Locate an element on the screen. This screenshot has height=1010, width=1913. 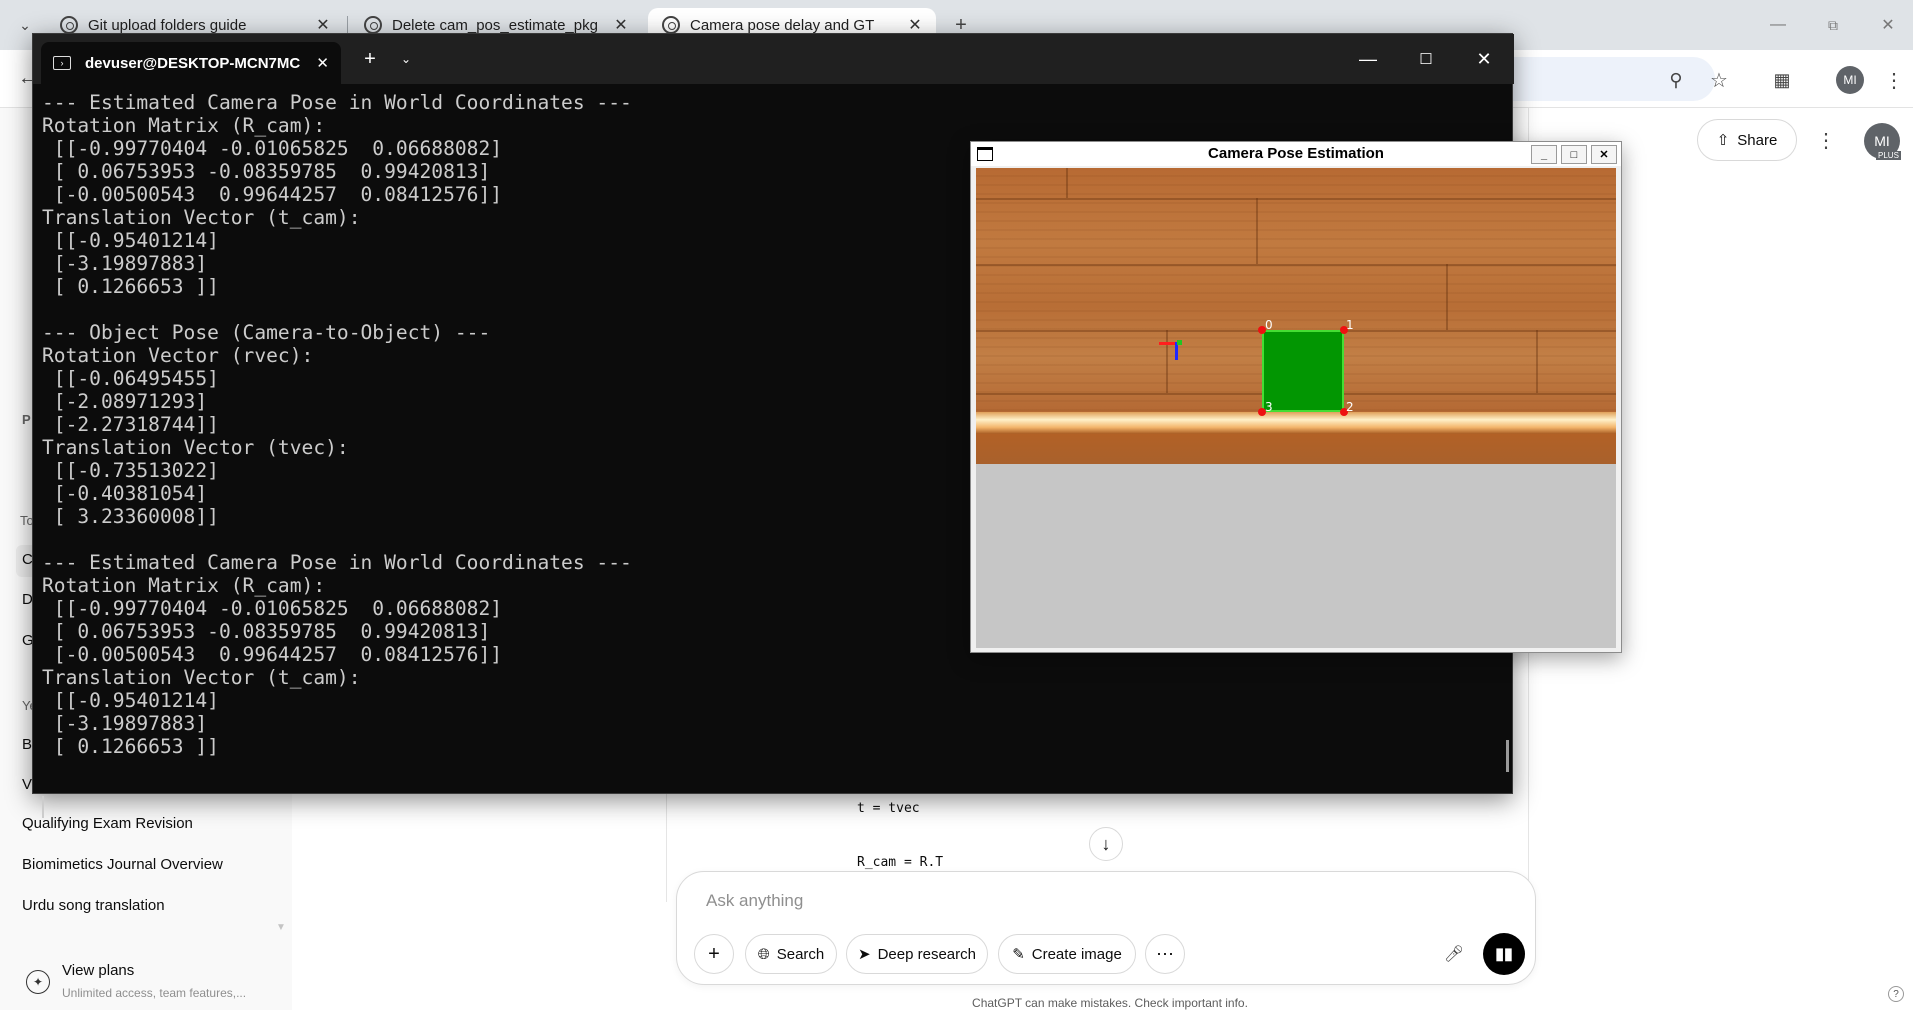
corner-label: 0 is located at coordinates (1269, 325).